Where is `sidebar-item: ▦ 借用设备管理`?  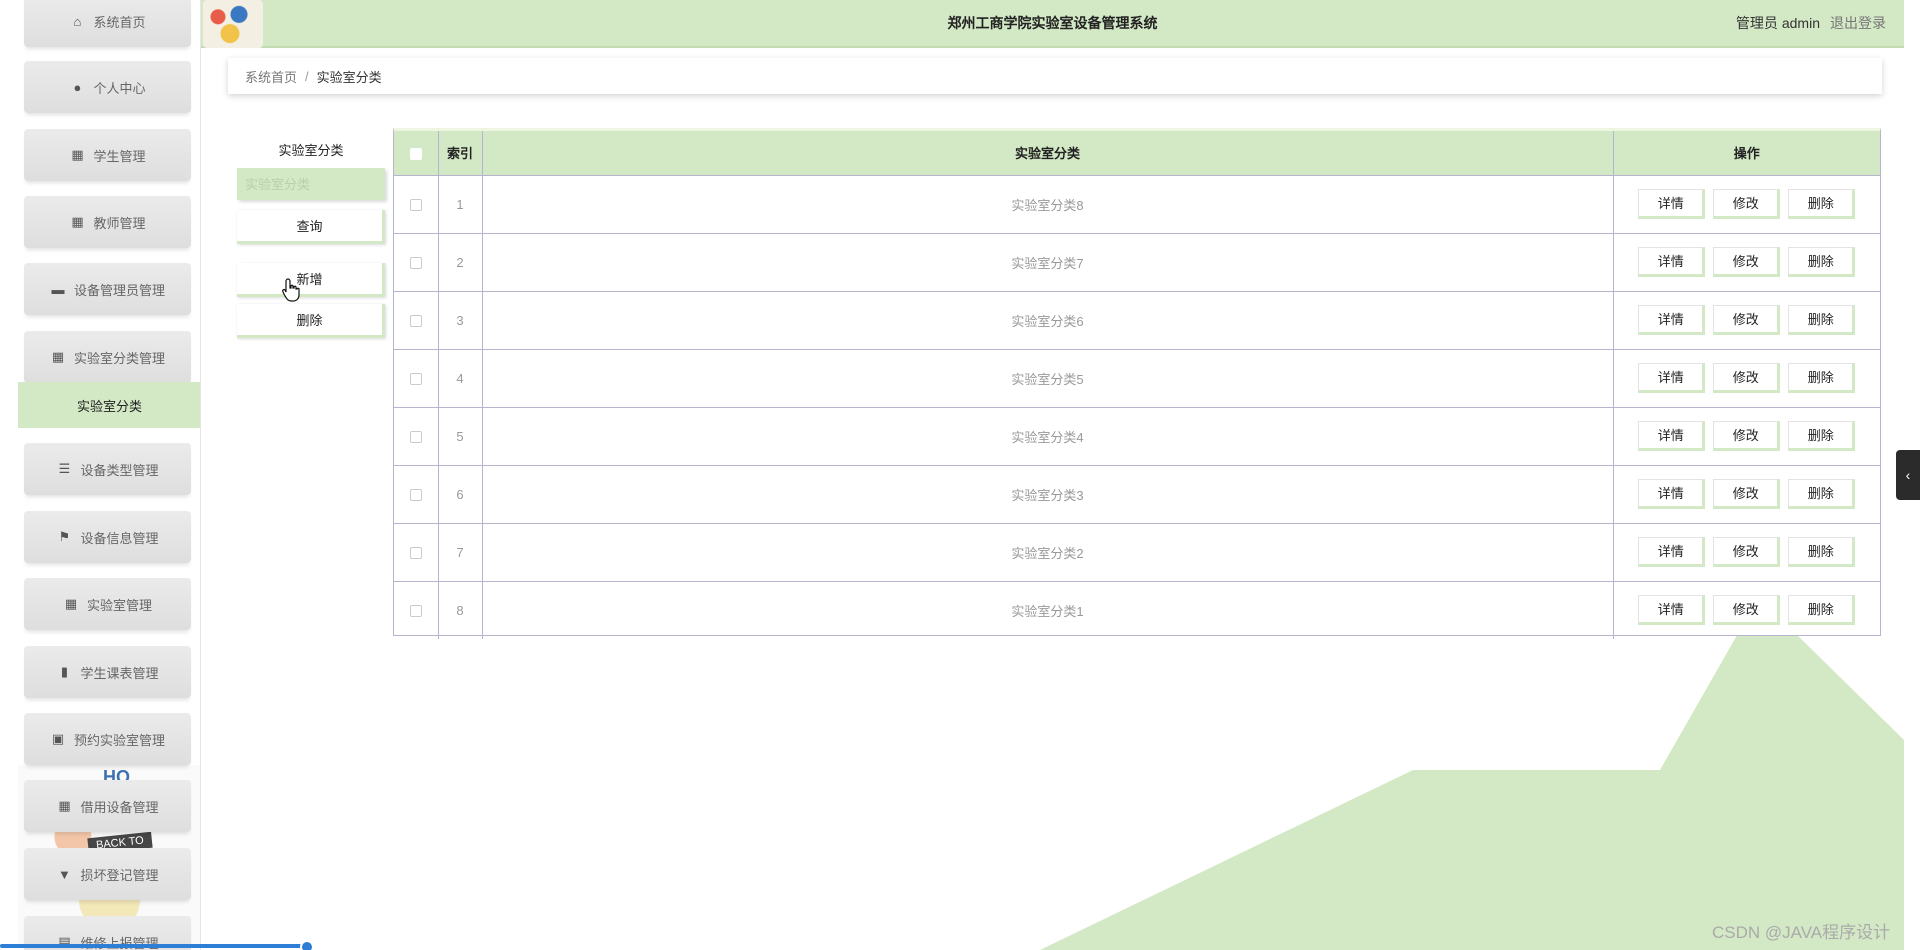 sidebar-item: ▦ 借用设备管理 is located at coordinates (107, 806).